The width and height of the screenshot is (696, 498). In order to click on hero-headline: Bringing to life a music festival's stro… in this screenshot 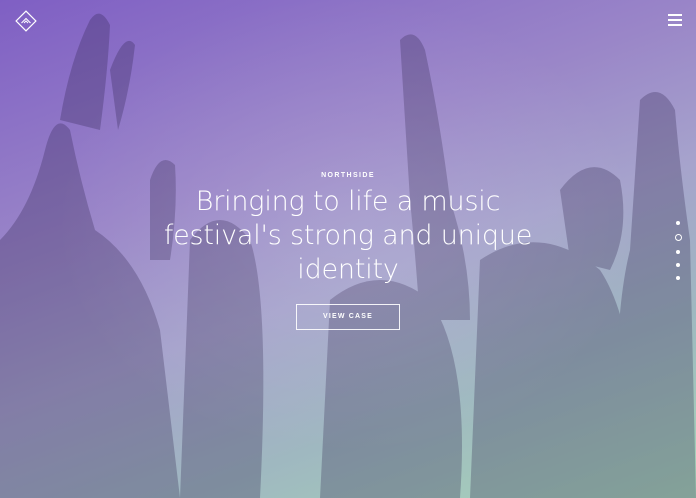, I will do `click(348, 235)`.